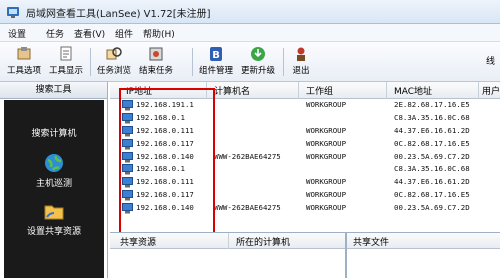 This screenshot has width=500, height=278. I want to click on sidebar-item-host-scan: 主机巡测, so click(54, 170).